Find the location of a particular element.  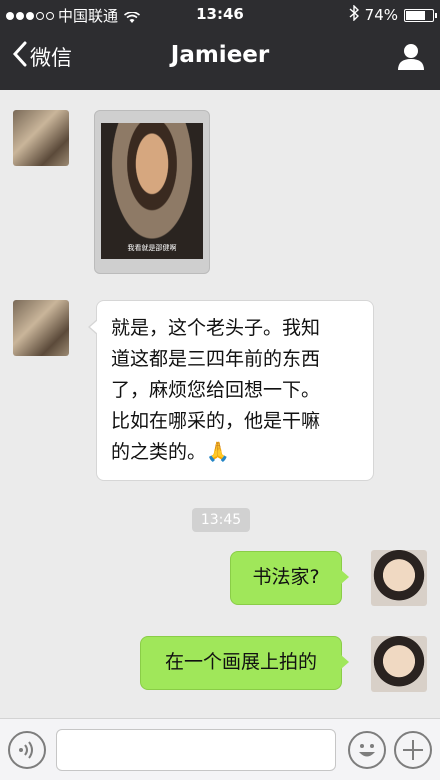

emoji-icon is located at coordinates (367, 750).